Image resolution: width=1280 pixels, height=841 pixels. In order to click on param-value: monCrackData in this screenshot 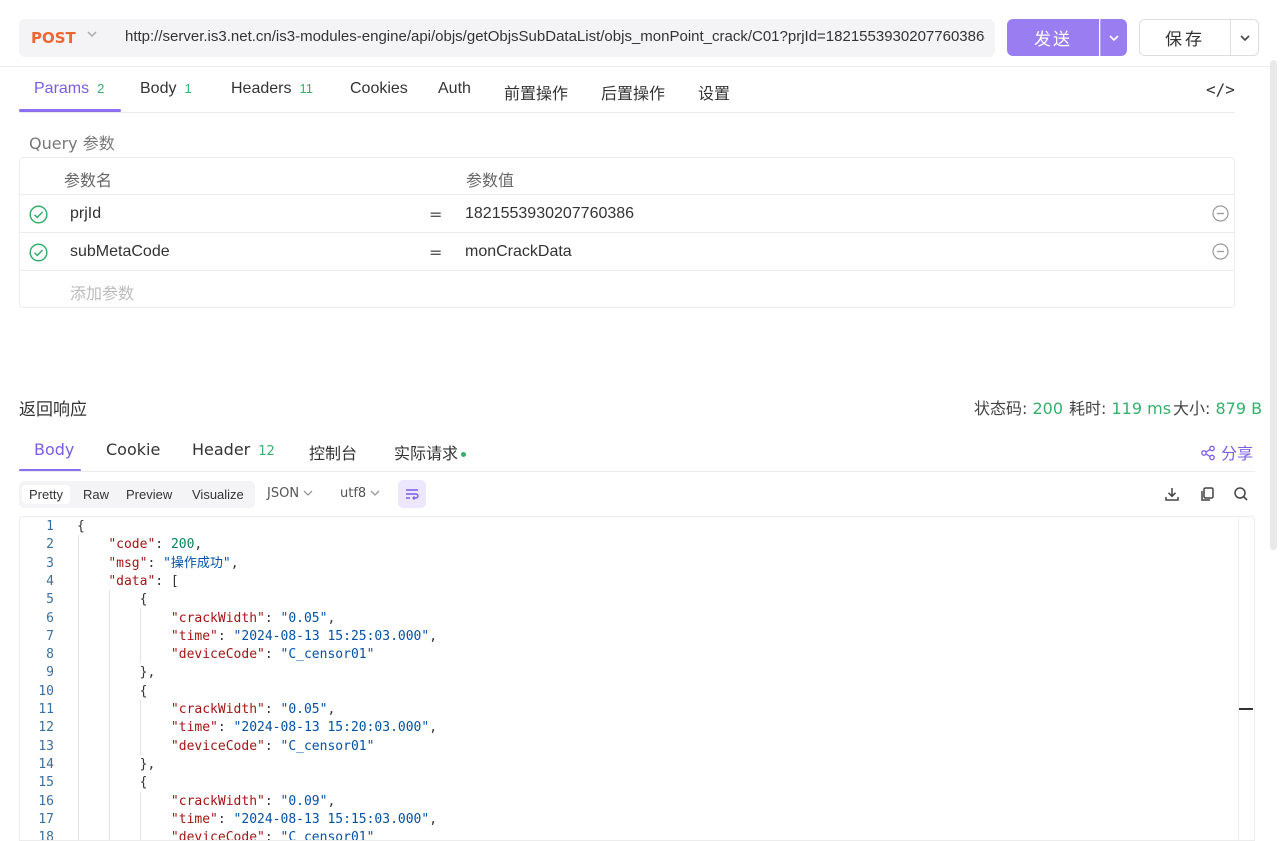, I will do `click(518, 252)`.